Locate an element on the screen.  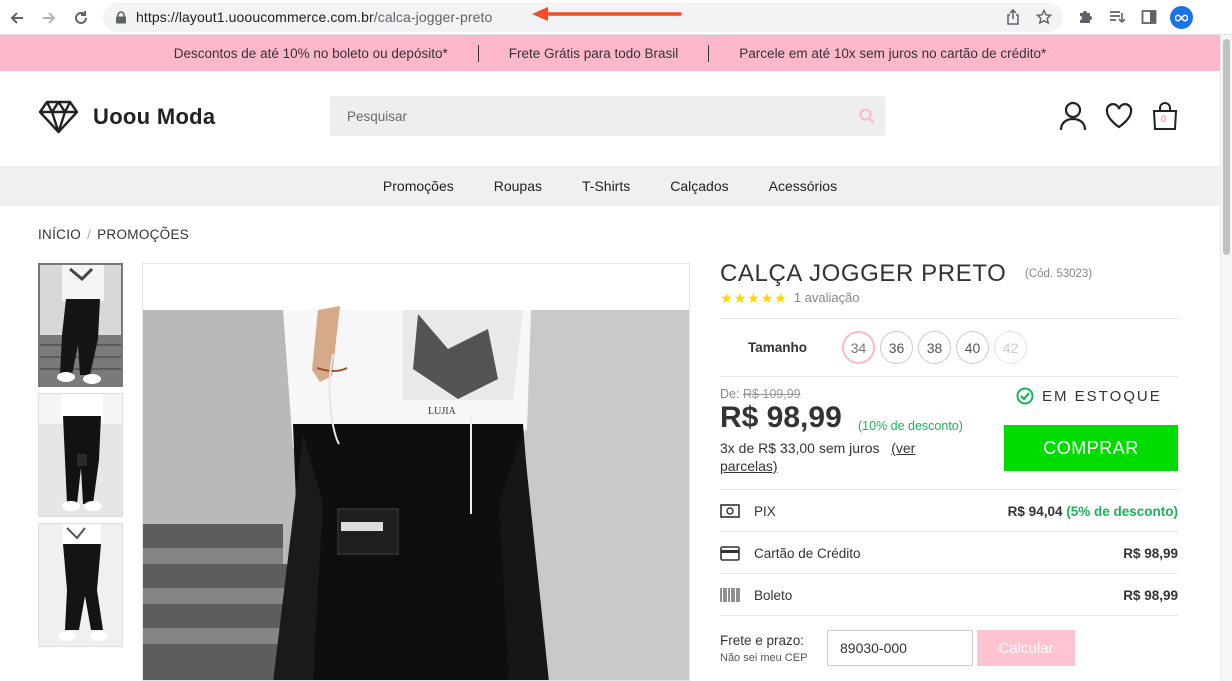
payment-name: PIX is located at coordinates (765, 511).